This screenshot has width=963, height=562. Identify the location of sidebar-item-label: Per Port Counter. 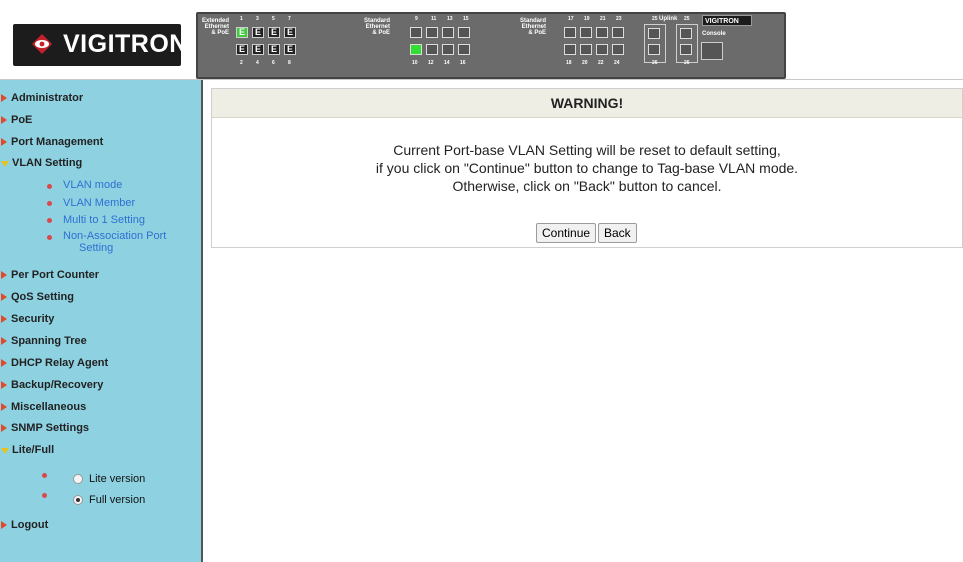
(55, 275).